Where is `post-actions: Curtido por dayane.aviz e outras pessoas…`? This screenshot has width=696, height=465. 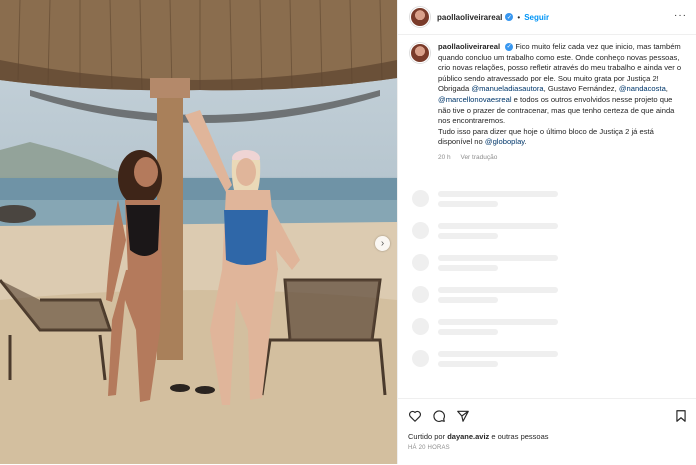 post-actions: Curtido por dayane.aviz e outras pessoas… is located at coordinates (547, 431).